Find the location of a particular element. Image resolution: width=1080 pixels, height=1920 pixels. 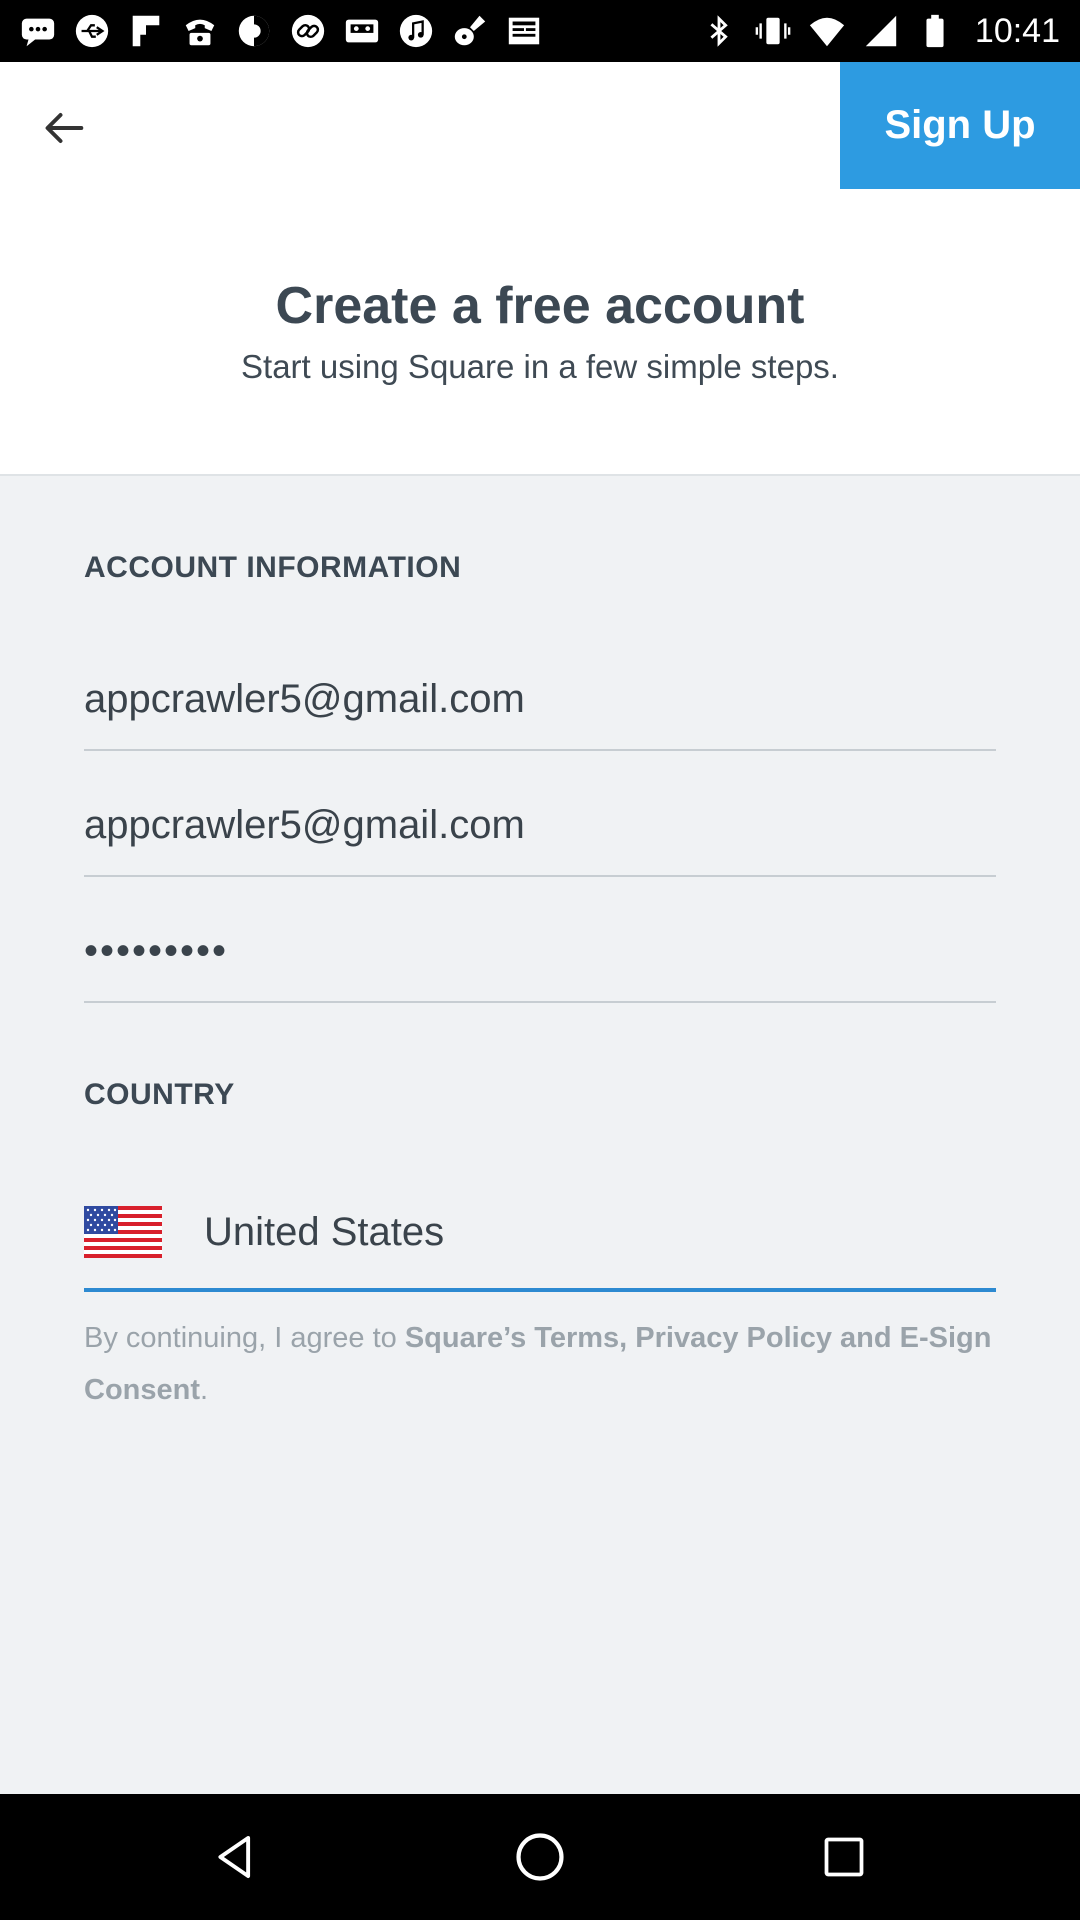

newspaper-icon is located at coordinates (524, 31).